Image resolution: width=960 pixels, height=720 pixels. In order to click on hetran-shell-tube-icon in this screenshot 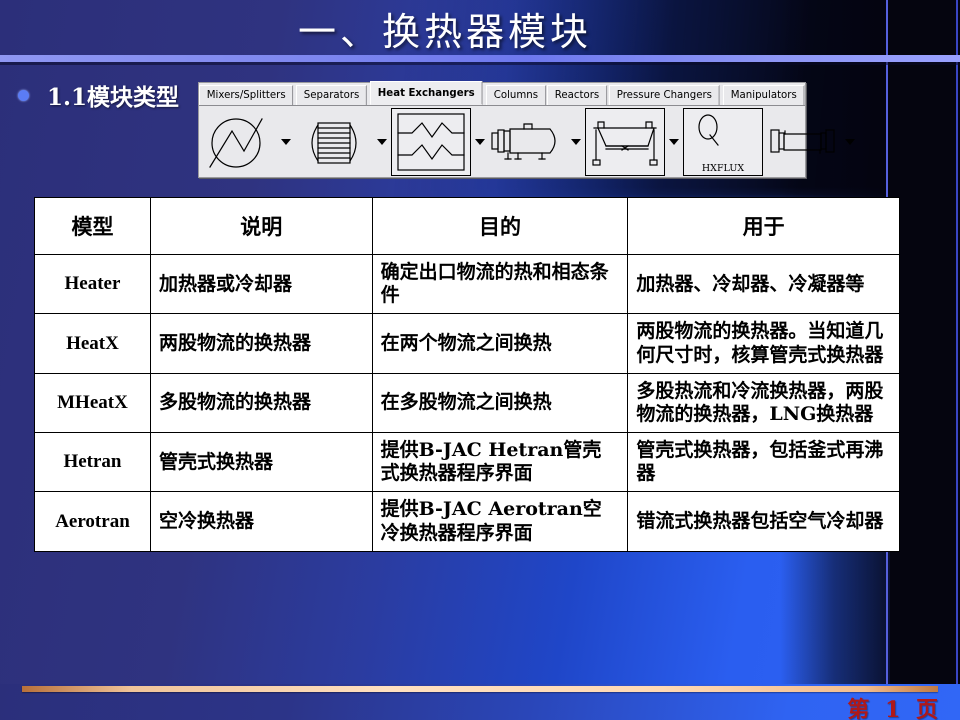, I will do `click(528, 142)`.